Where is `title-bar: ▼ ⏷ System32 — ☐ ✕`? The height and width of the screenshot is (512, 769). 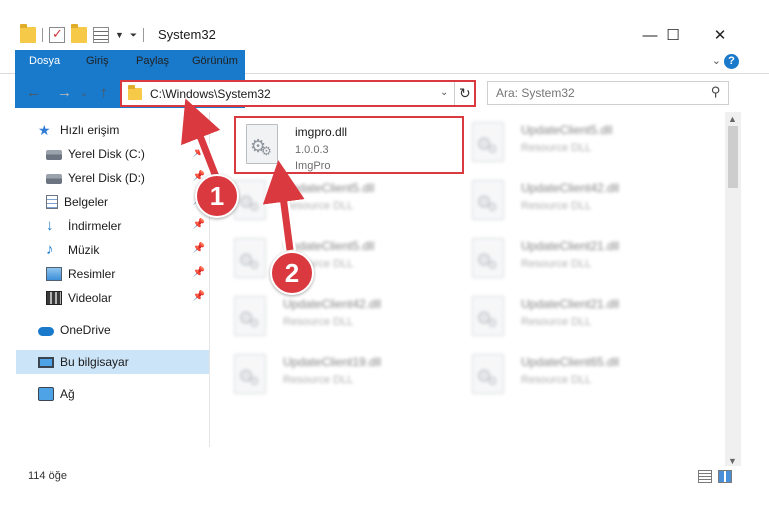 title-bar: ▼ ⏷ System32 — ☐ ✕ is located at coordinates (384, 24).